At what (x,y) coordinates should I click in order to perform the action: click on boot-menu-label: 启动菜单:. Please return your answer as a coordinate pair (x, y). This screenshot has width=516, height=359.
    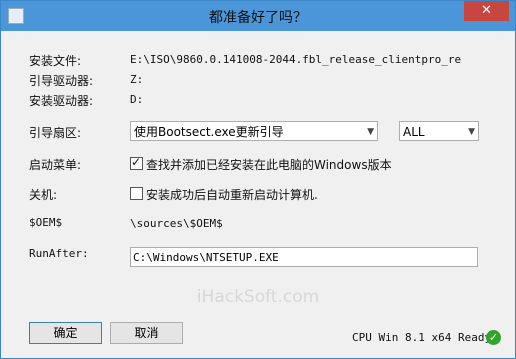
    Looking at the image, I should click on (55, 165).